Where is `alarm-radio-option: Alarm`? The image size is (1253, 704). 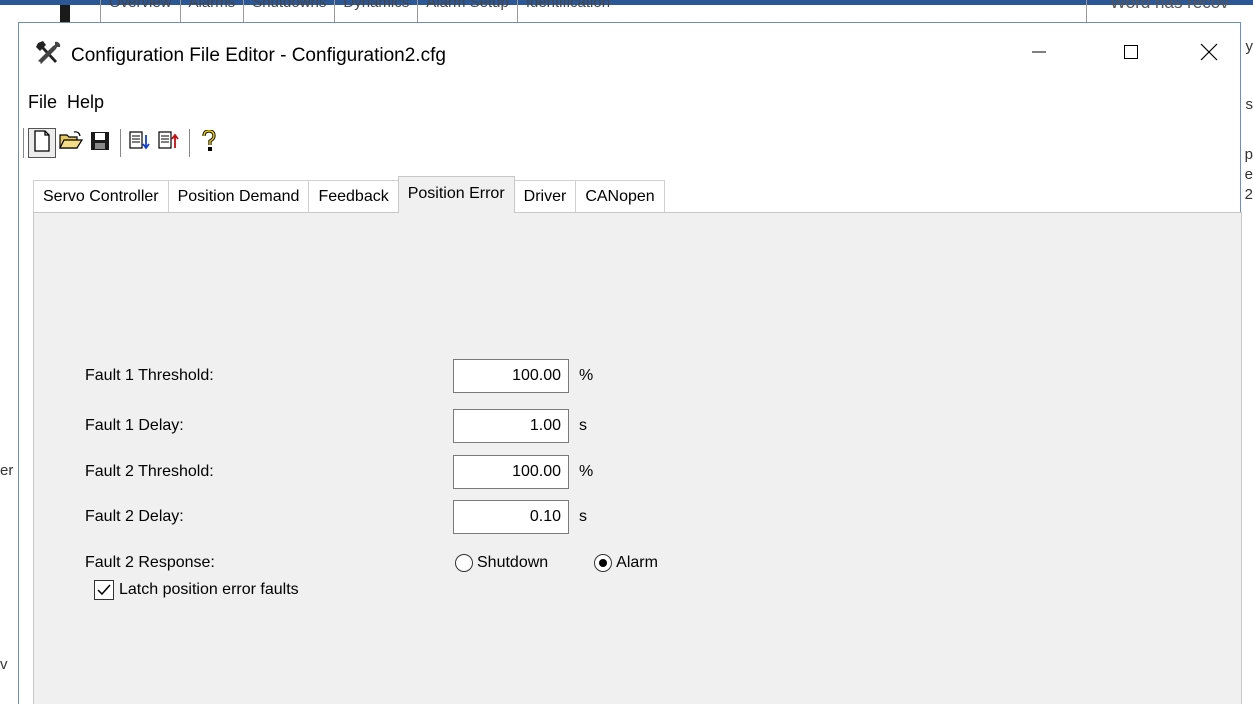
alarm-radio-option: Alarm is located at coordinates (626, 563).